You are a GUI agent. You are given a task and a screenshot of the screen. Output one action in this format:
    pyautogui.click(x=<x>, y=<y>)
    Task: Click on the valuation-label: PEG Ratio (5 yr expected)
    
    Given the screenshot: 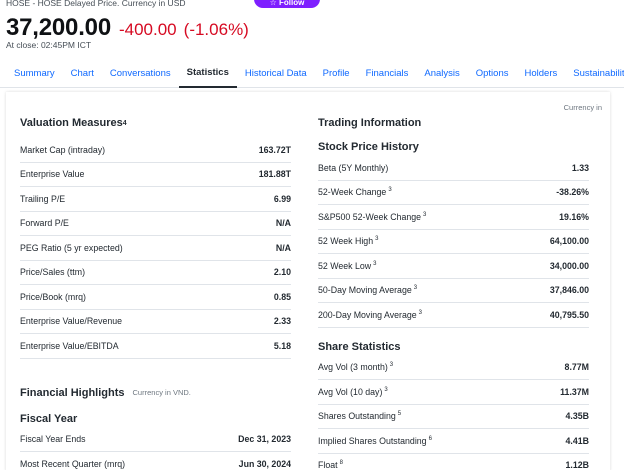 What is the action you would take?
    pyautogui.click(x=71, y=247)
    